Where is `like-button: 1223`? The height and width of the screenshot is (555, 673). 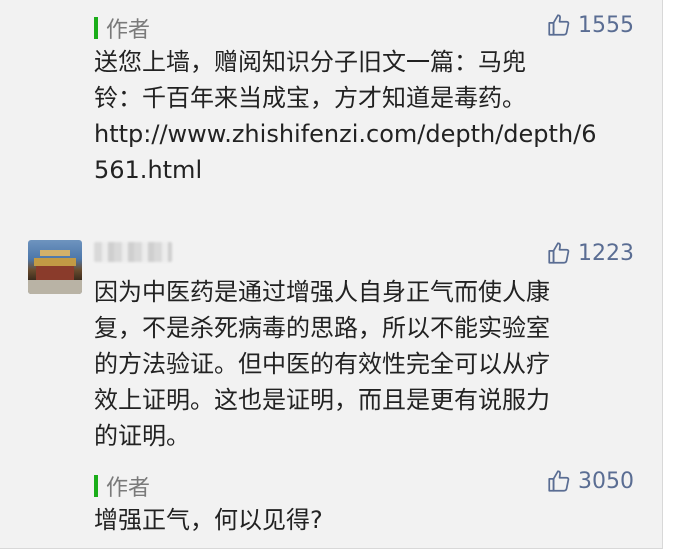 like-button: 1223 is located at coordinates (590, 253).